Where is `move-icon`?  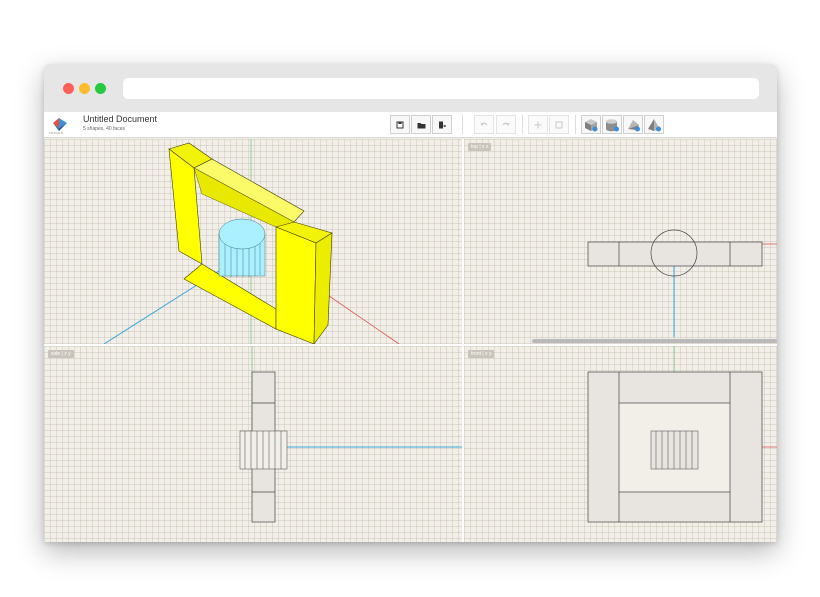 move-icon is located at coordinates (538, 124).